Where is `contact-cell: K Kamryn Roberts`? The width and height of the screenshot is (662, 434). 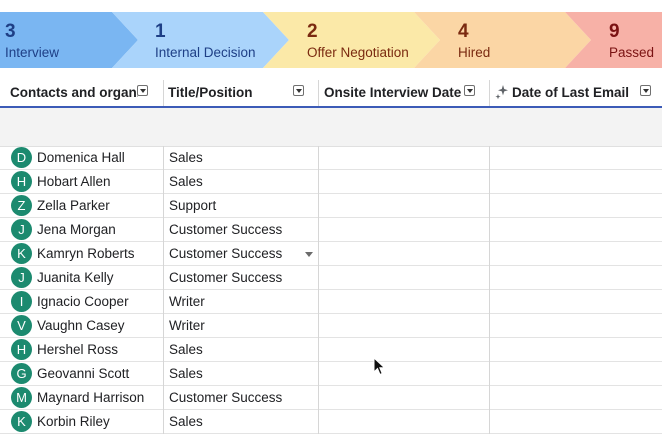
contact-cell: K Kamryn Roberts is located at coordinates (81, 254).